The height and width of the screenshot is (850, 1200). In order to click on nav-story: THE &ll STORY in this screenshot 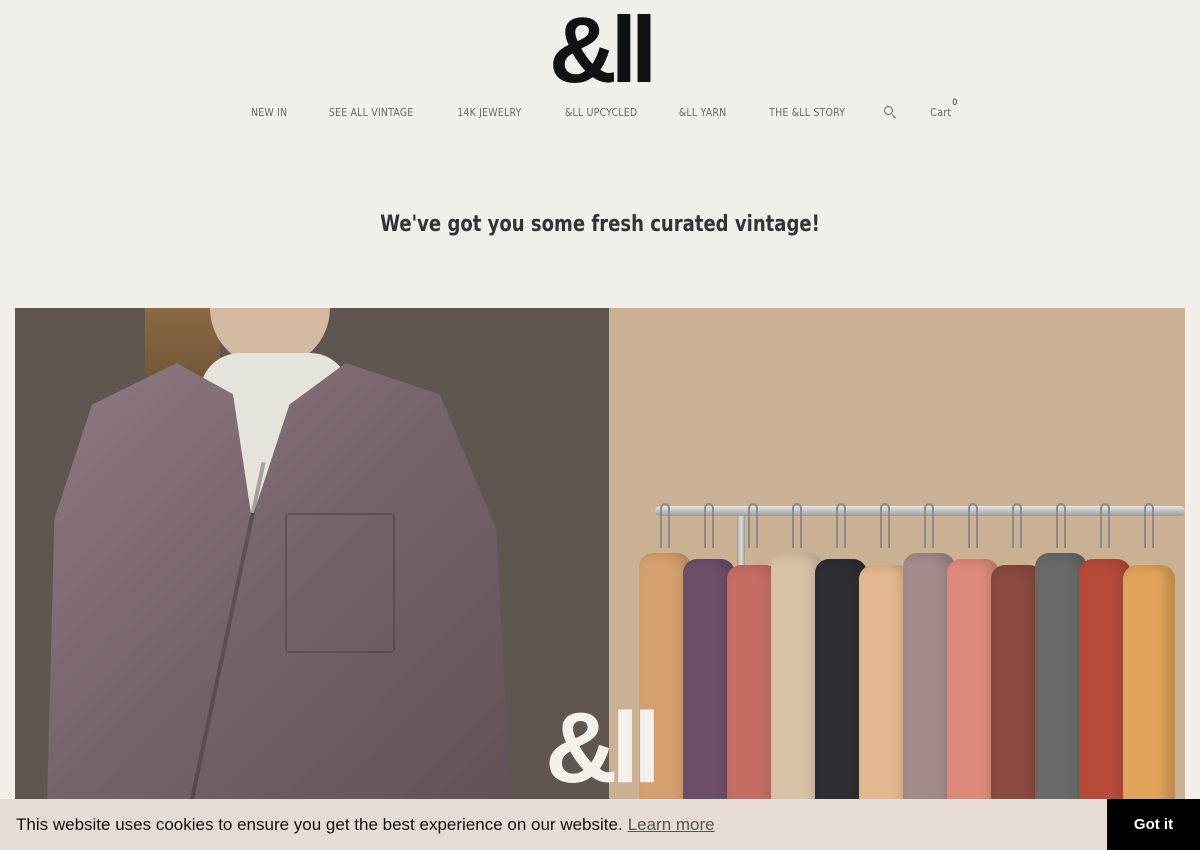, I will do `click(807, 112)`.